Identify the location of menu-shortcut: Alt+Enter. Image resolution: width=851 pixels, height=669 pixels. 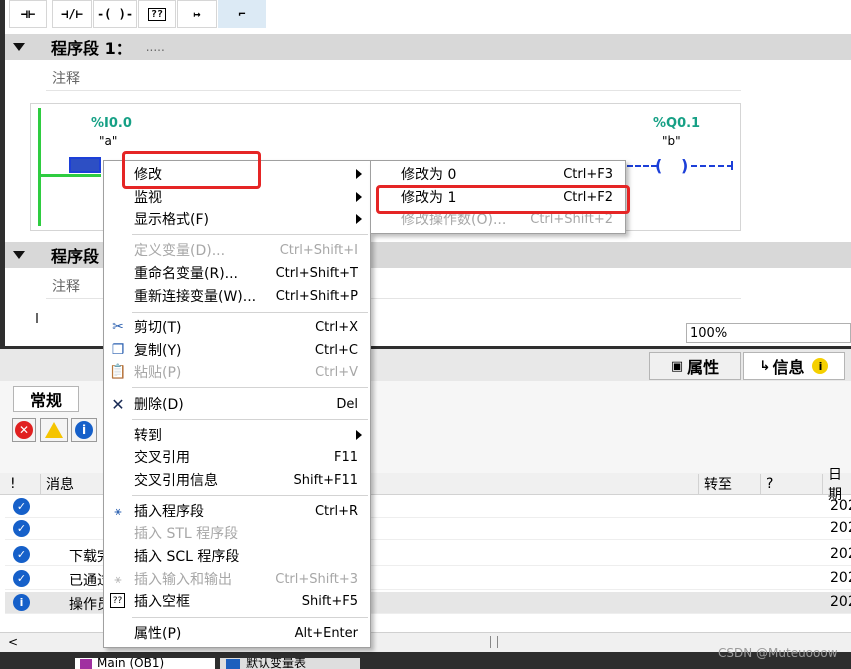
(326, 633).